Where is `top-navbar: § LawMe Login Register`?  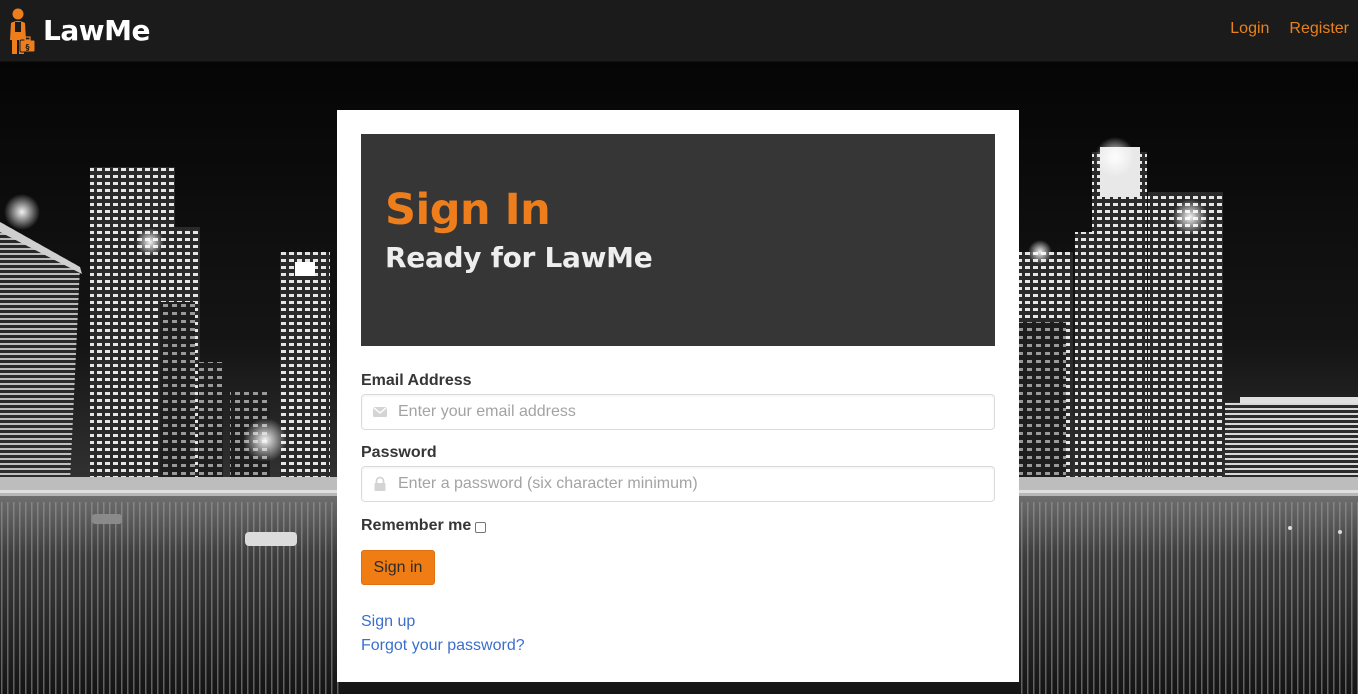 top-navbar: § LawMe Login Register is located at coordinates (679, 31).